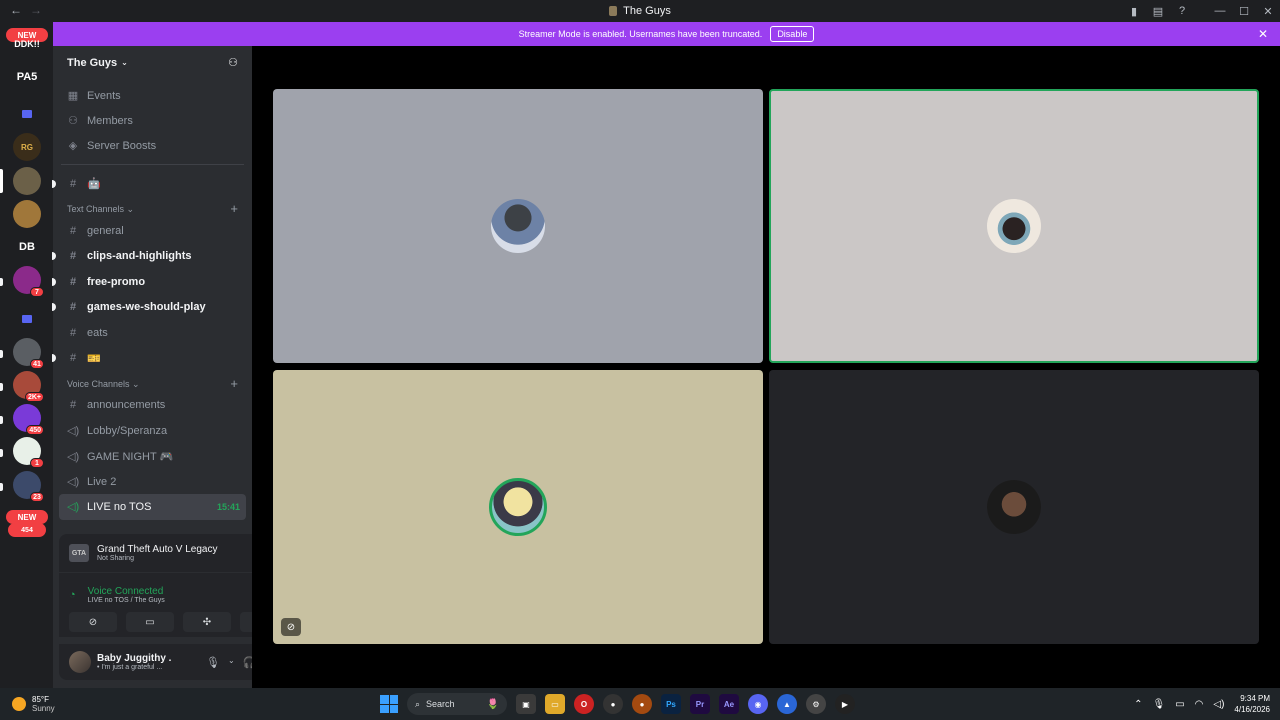 The width and height of the screenshot is (1280, 720). Describe the element at coordinates (1220, 11) in the screenshot. I see `minimize-button: —` at that location.